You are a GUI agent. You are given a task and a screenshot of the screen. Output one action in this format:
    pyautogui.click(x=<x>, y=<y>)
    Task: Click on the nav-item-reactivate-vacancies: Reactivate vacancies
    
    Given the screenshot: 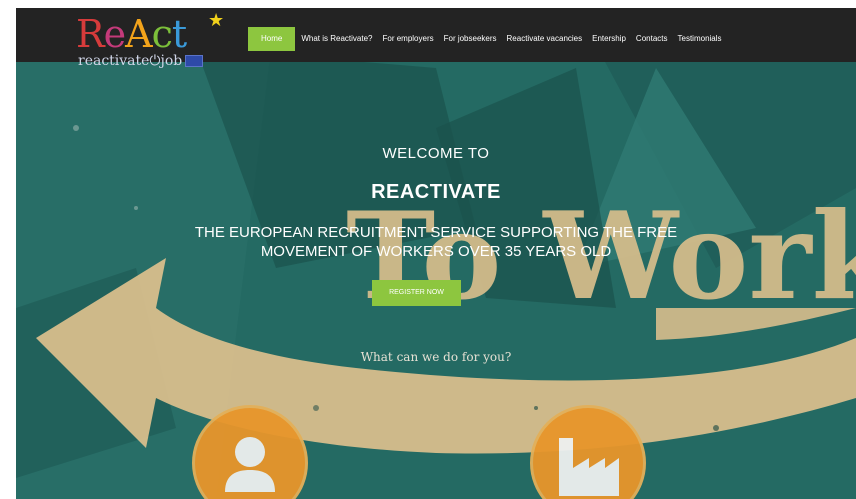 What is the action you would take?
    pyautogui.click(x=545, y=39)
    